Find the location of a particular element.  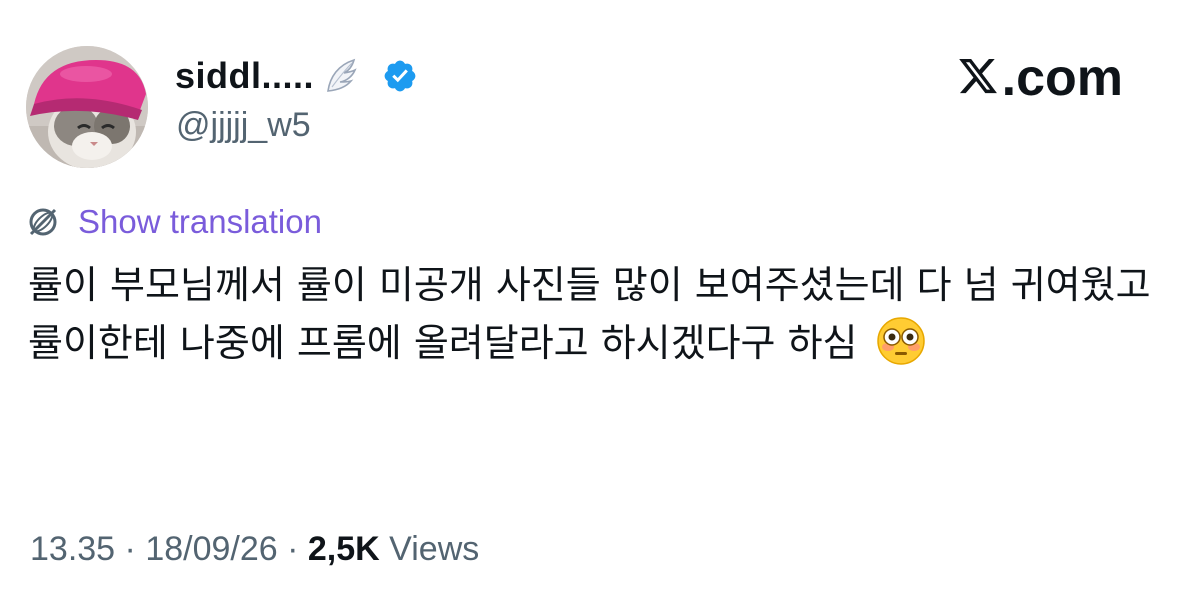

avatar is located at coordinates (87, 107).